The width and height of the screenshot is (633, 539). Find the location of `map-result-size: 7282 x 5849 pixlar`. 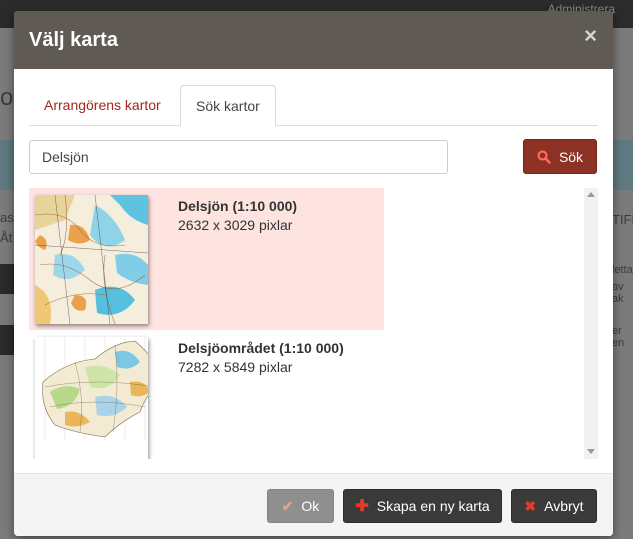

map-result-size: 7282 x 5849 pixlar is located at coordinates (235, 367).